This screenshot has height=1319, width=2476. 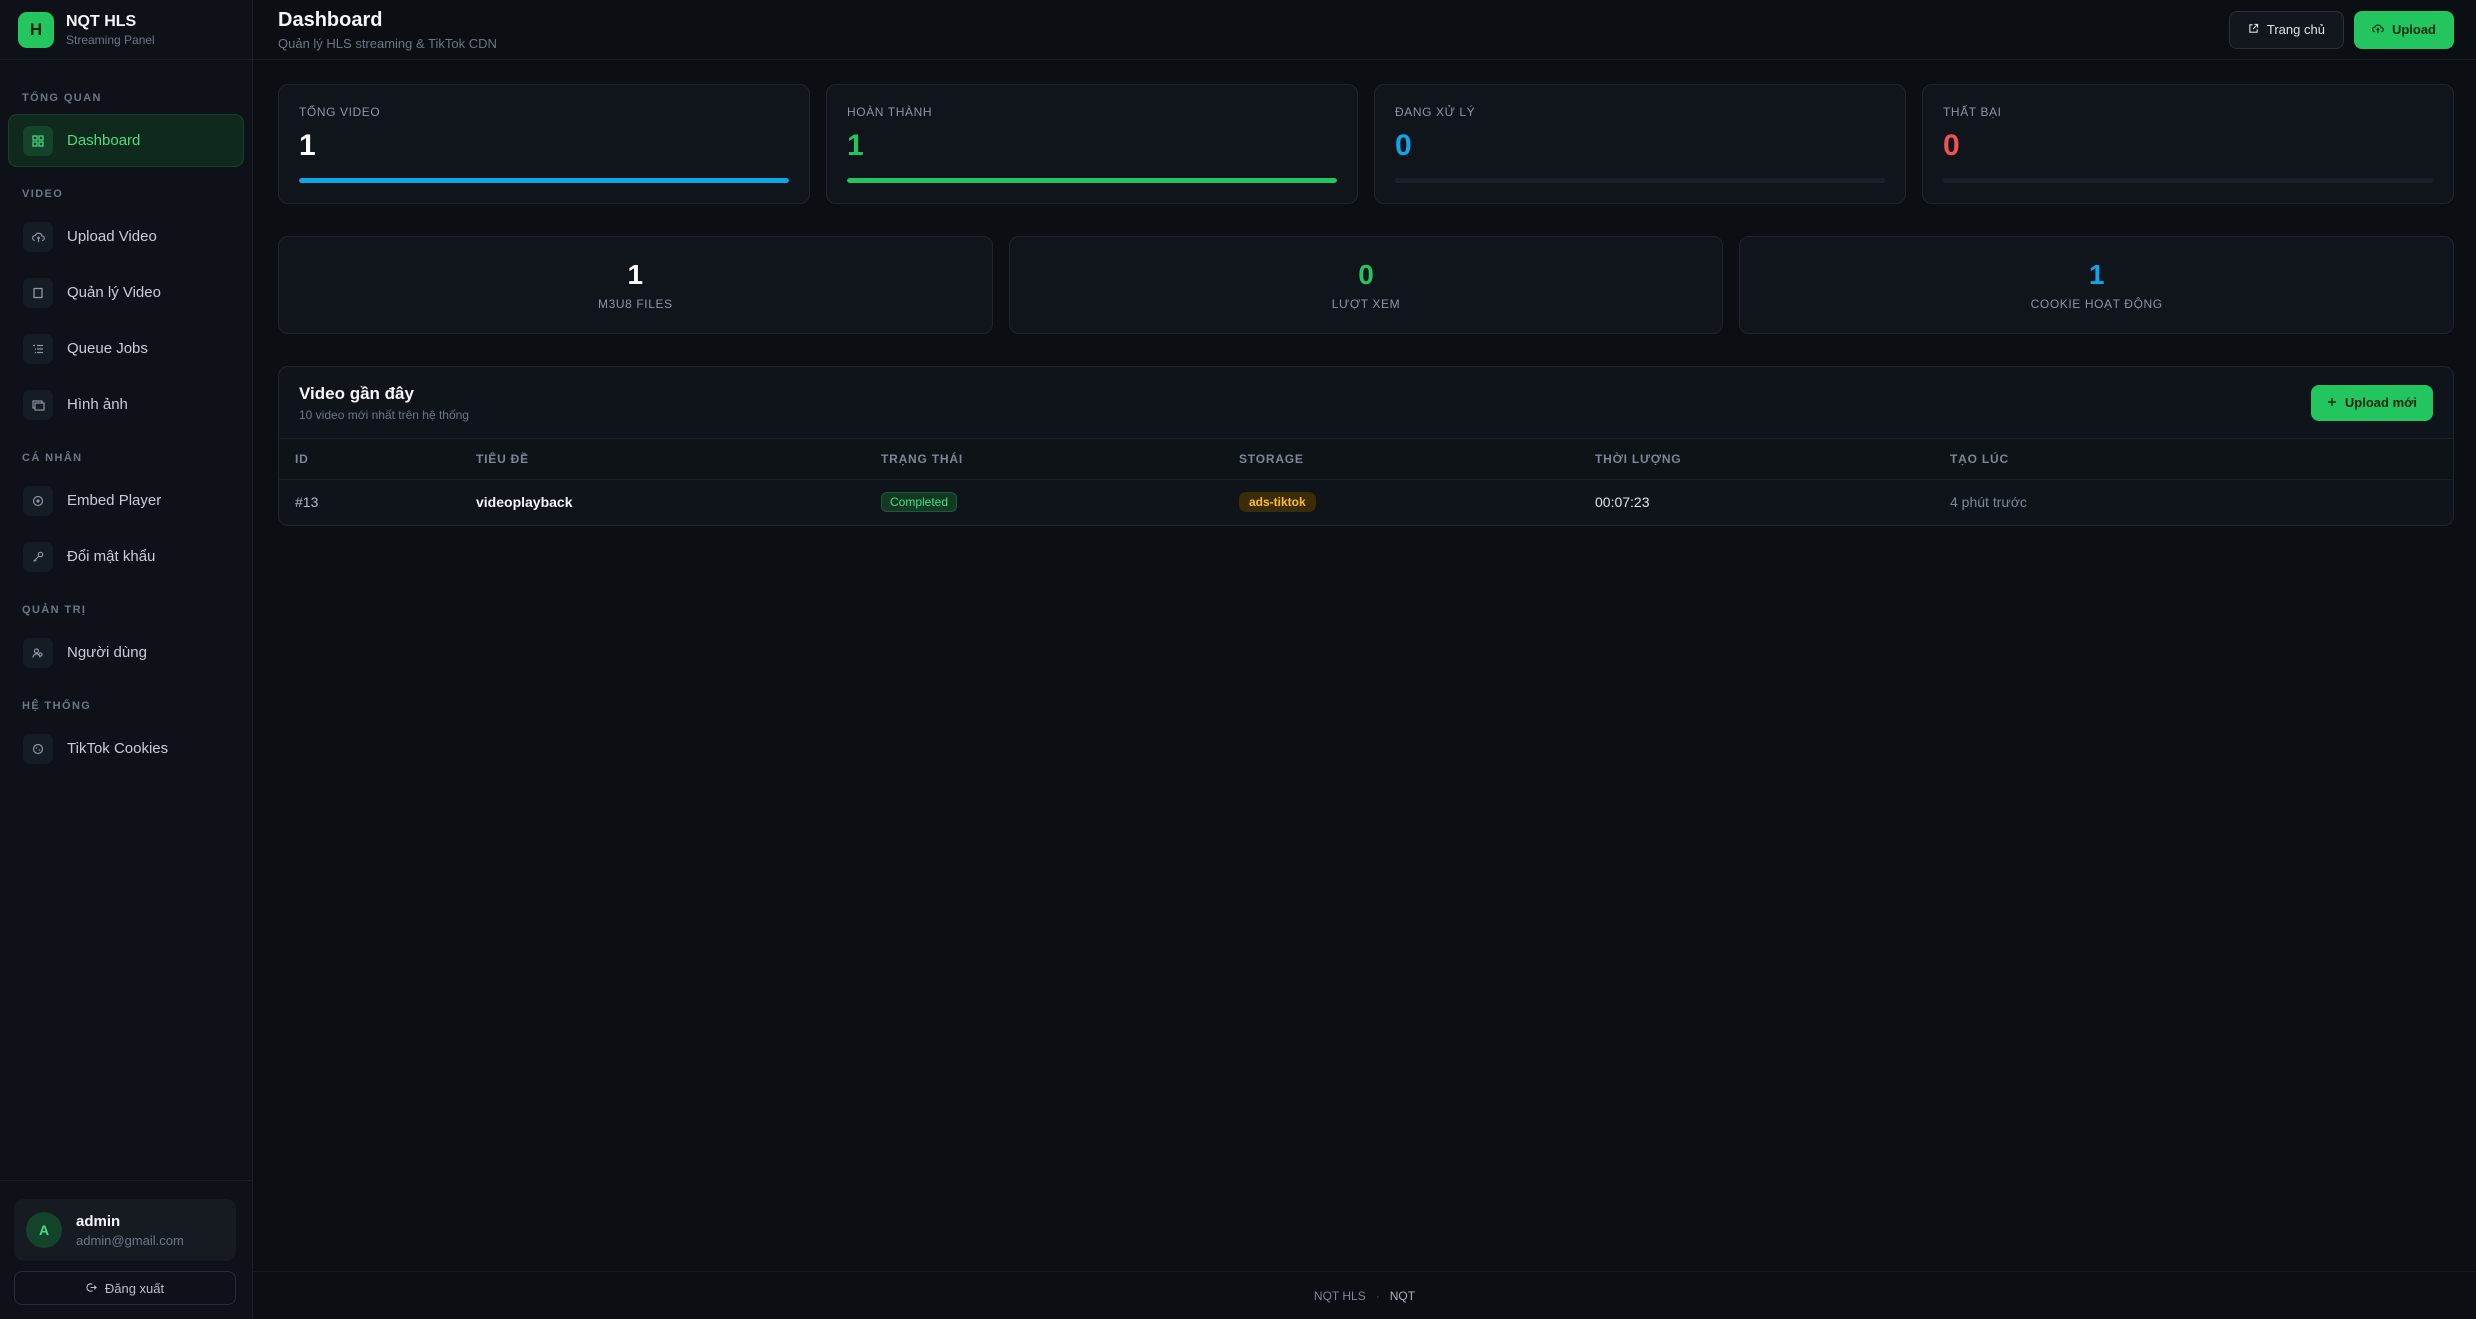 I want to click on stat-card-completed: HOÀN THÀNH 1, so click(x=1092, y=144).